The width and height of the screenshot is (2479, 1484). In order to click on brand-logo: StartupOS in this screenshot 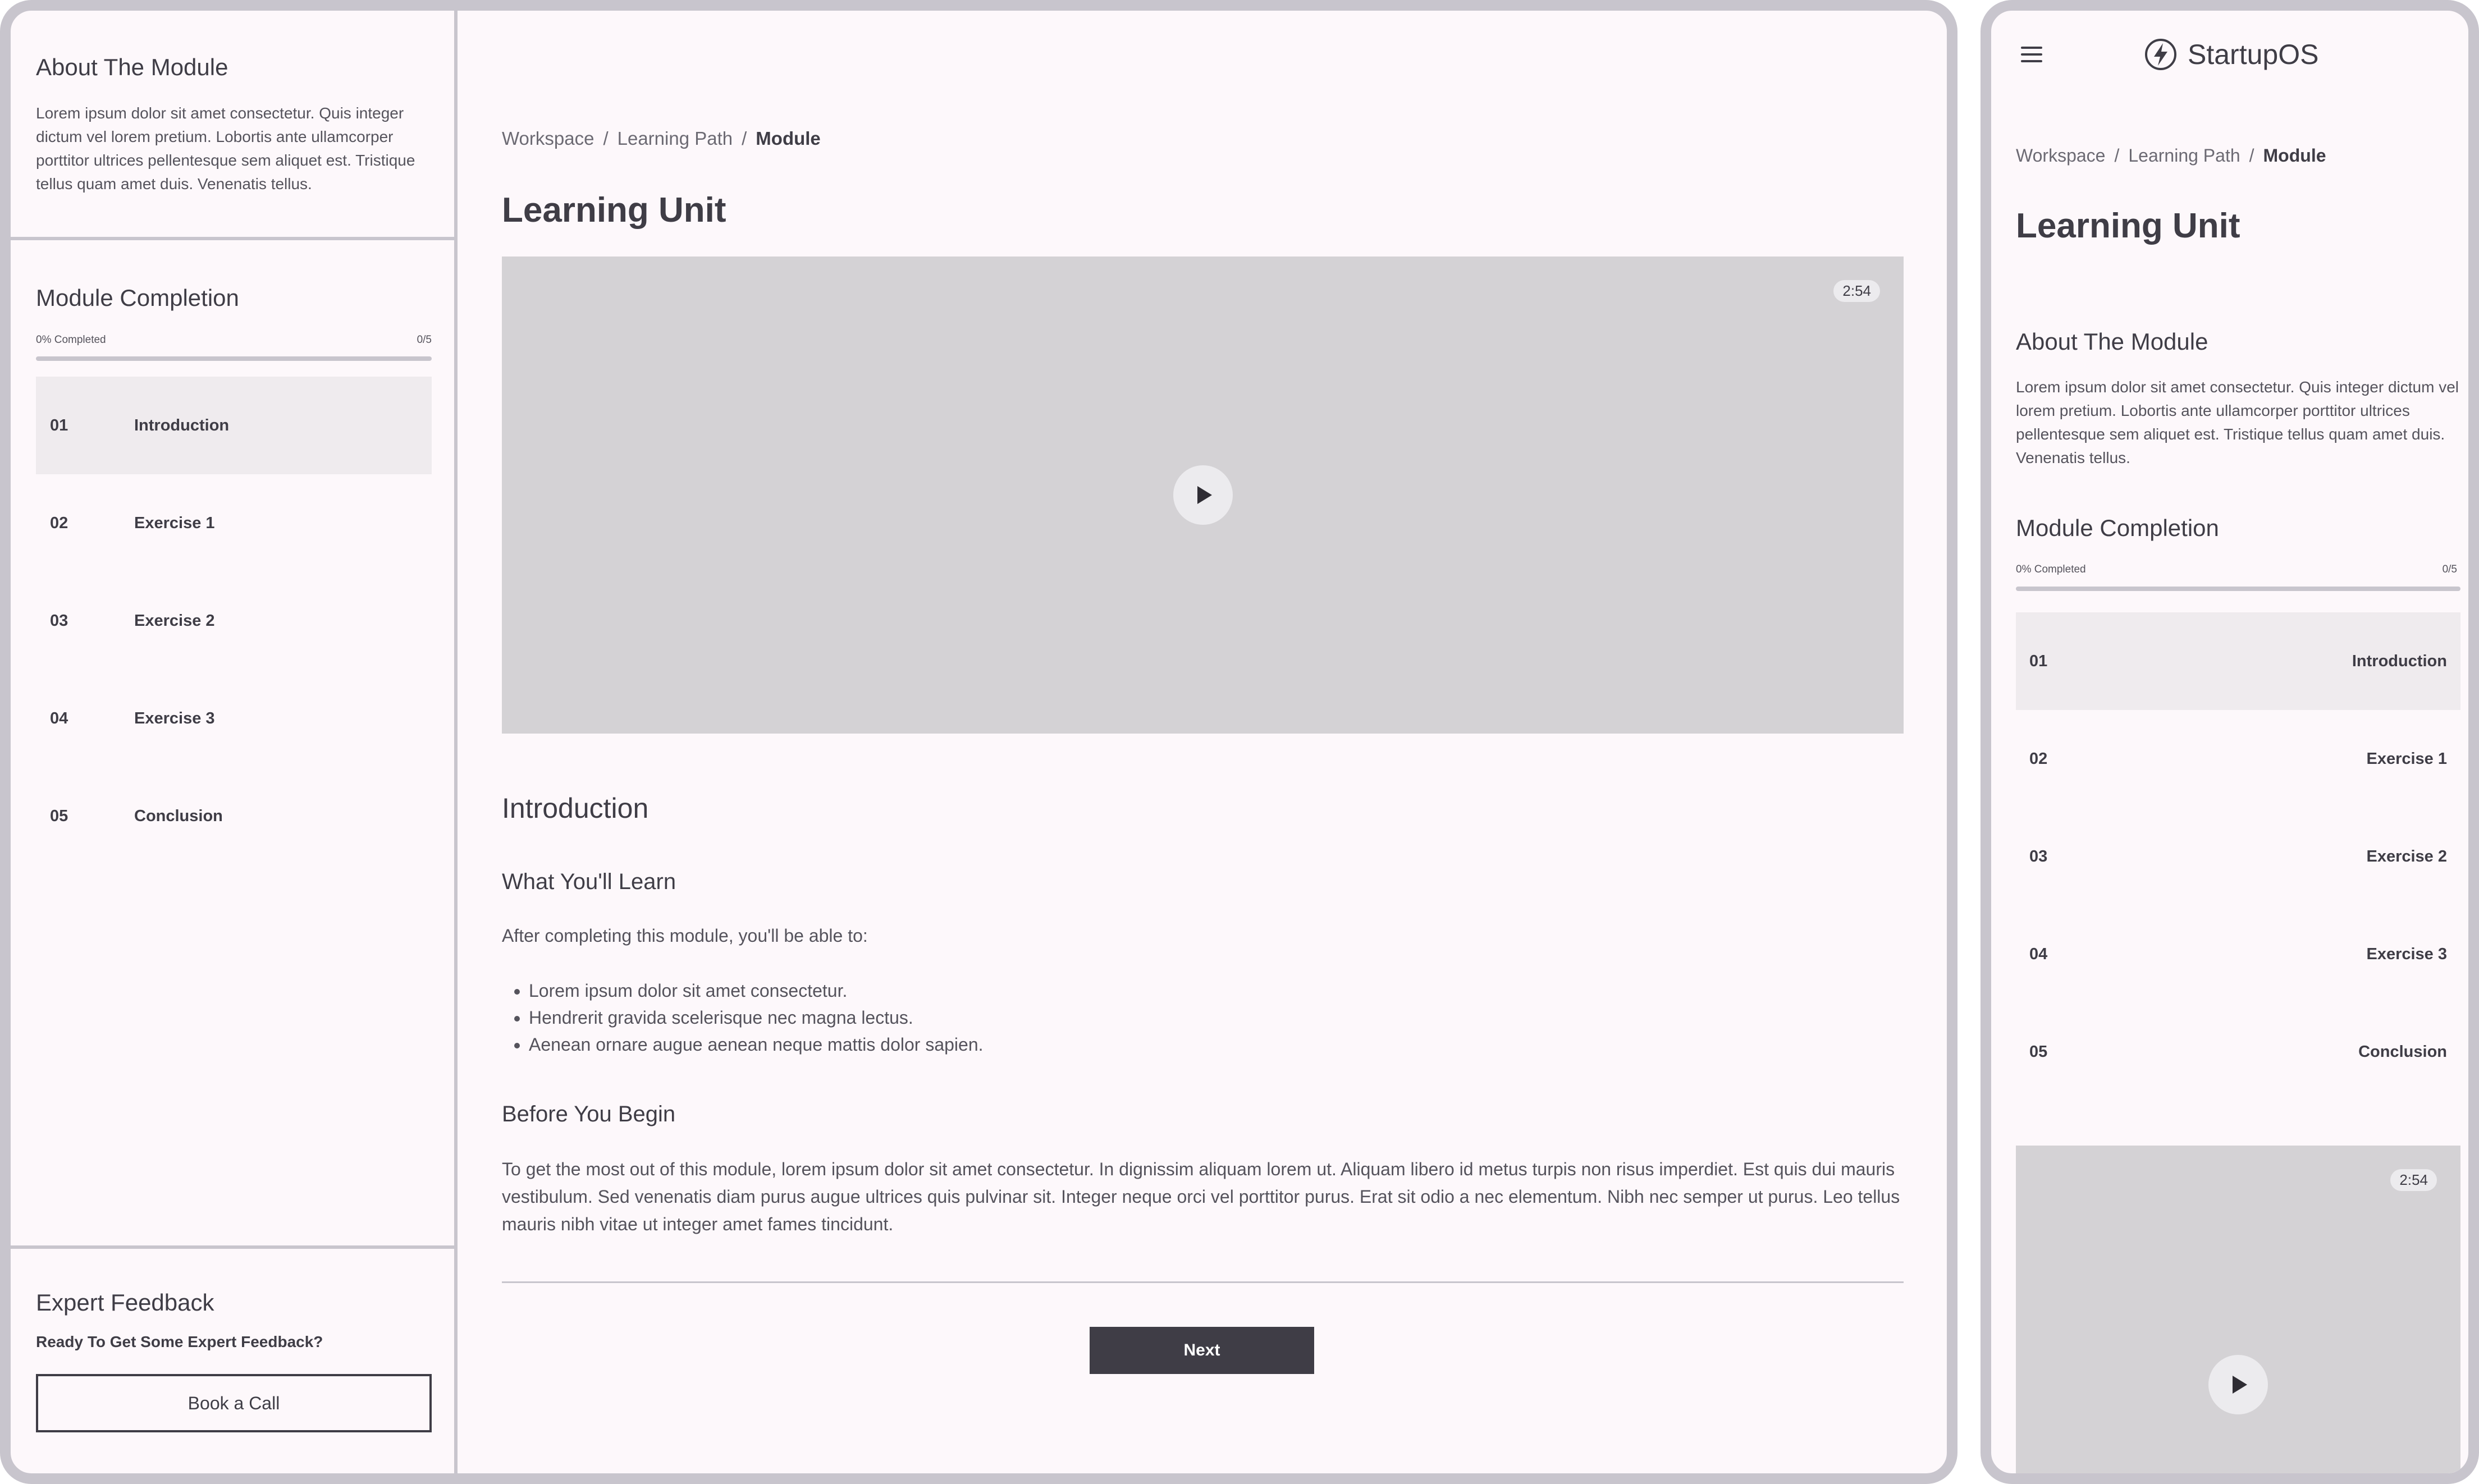, I will do `click(2231, 54)`.